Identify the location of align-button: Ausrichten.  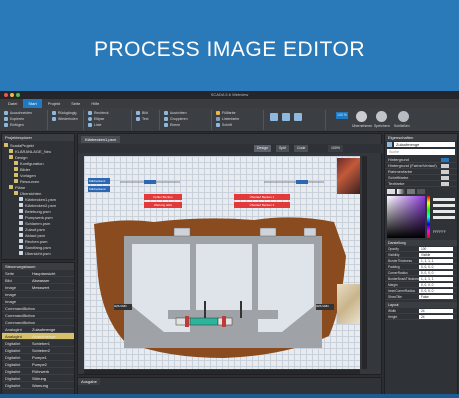
(178, 113).